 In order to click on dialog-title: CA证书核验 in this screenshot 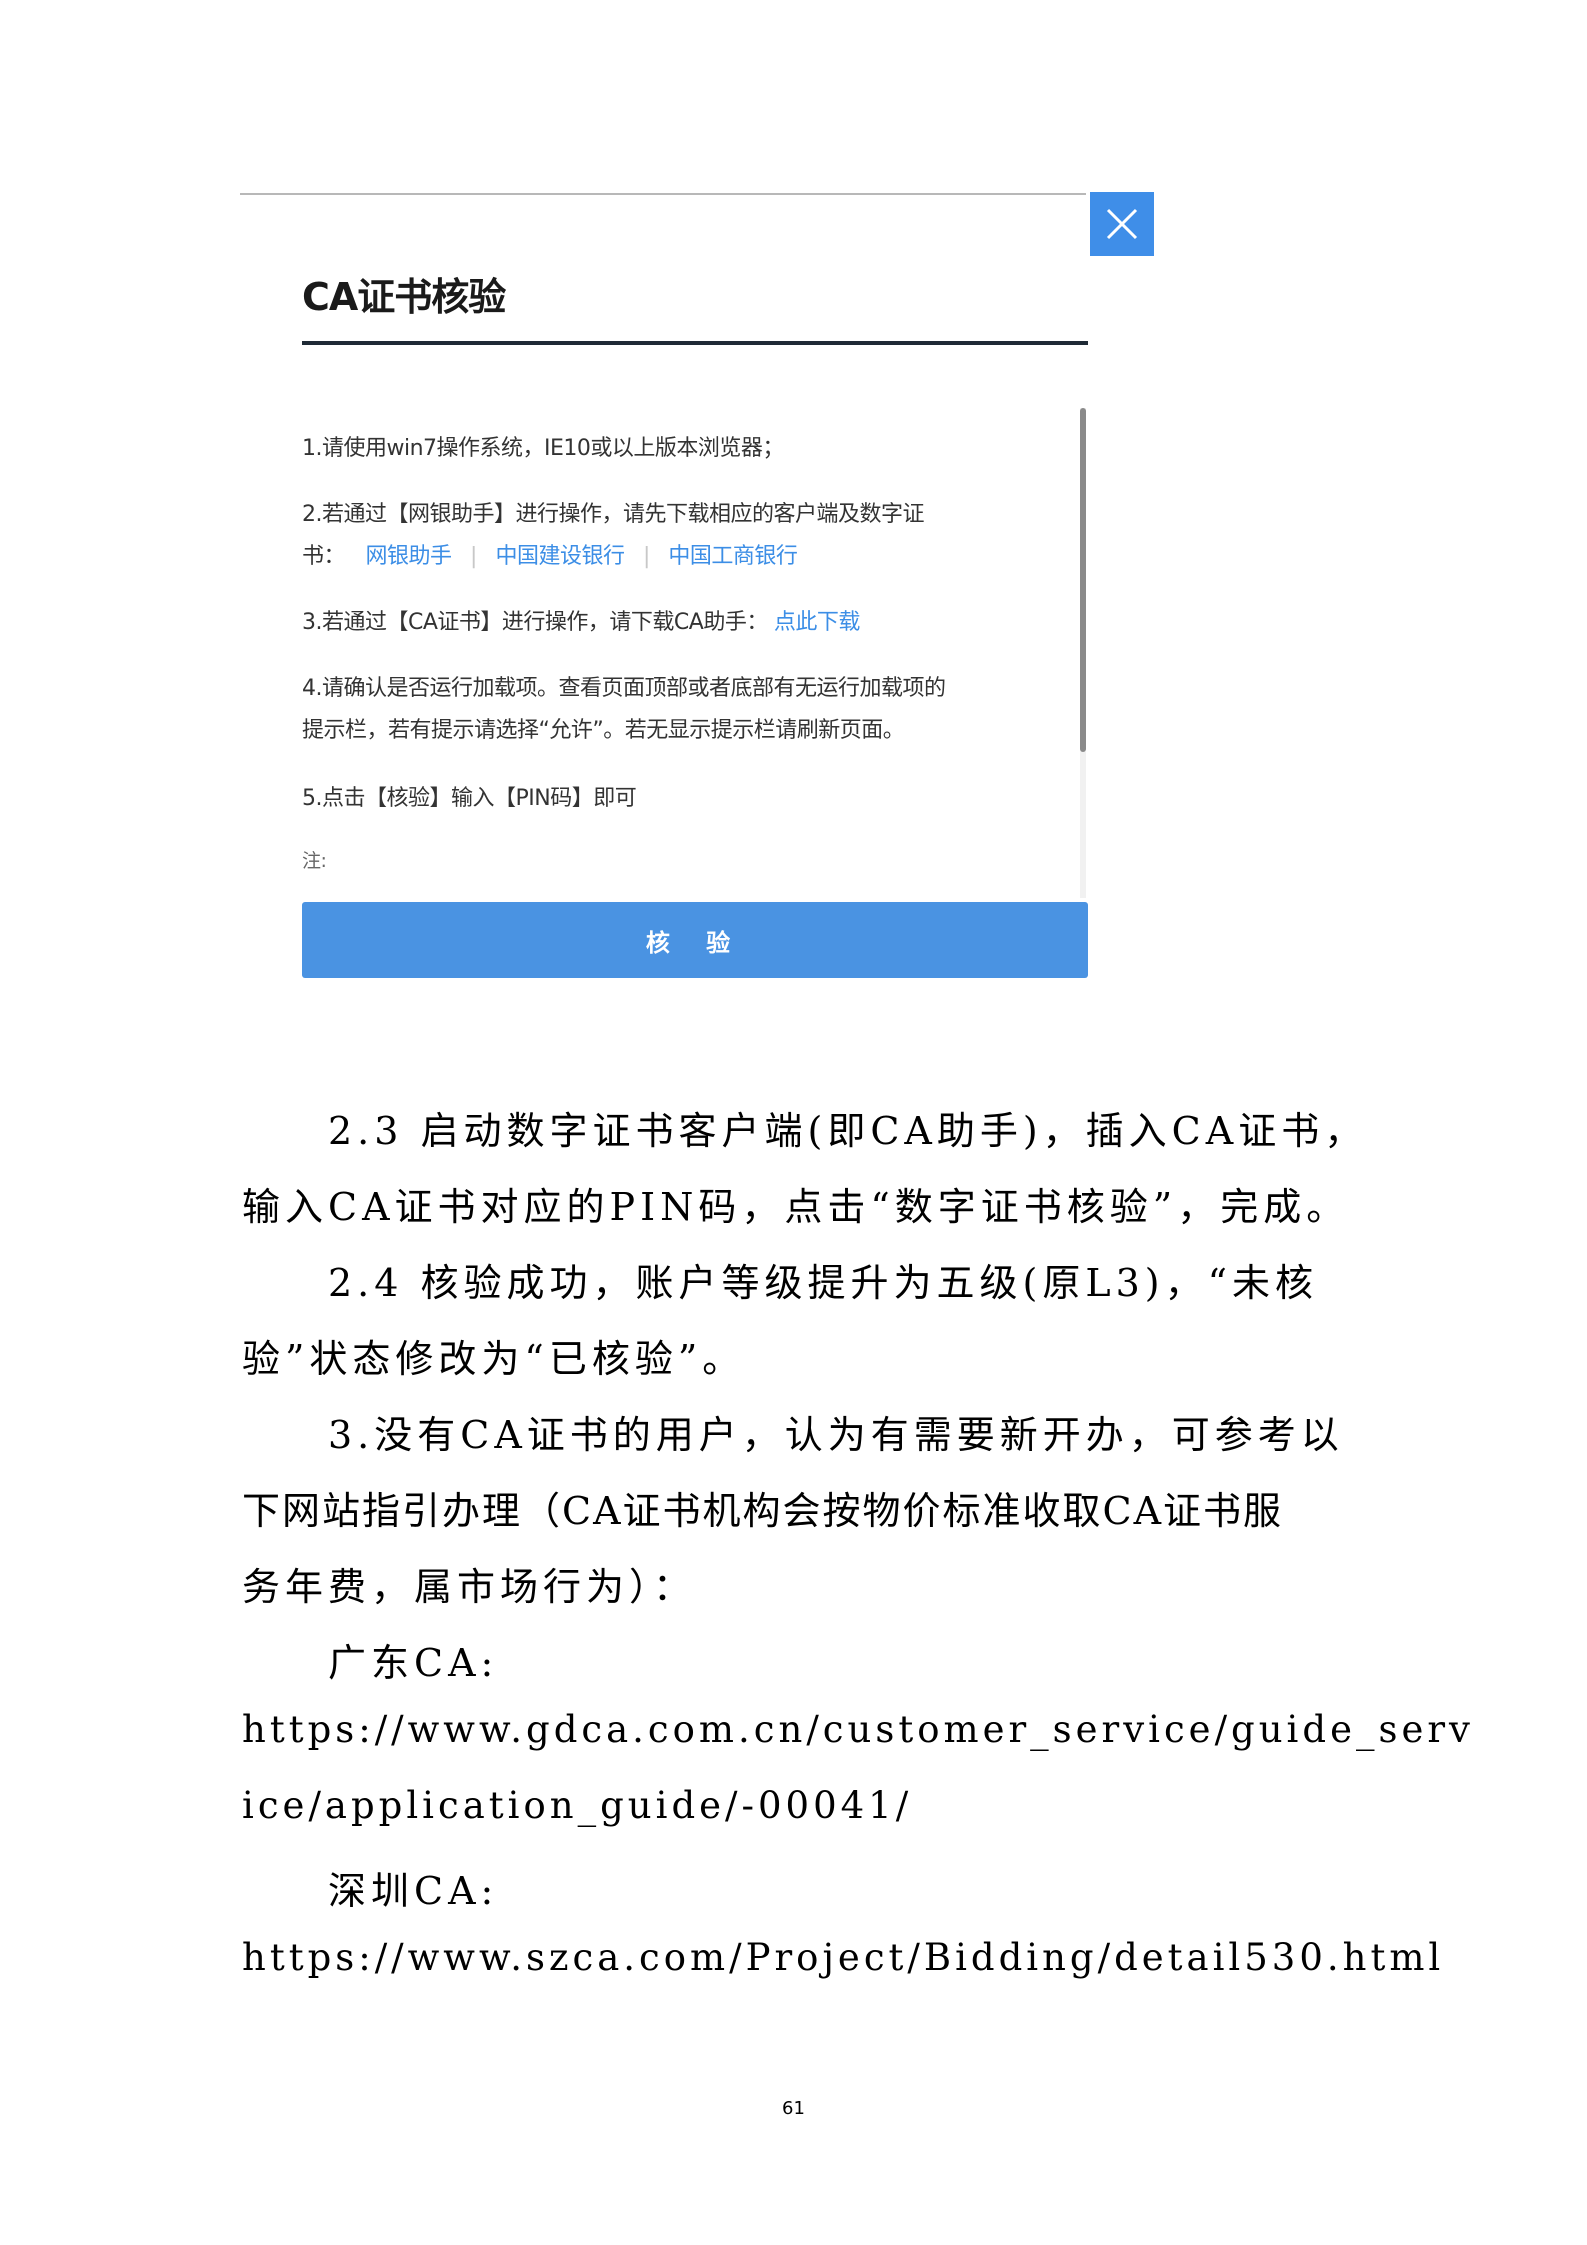, I will do `click(404, 297)`.